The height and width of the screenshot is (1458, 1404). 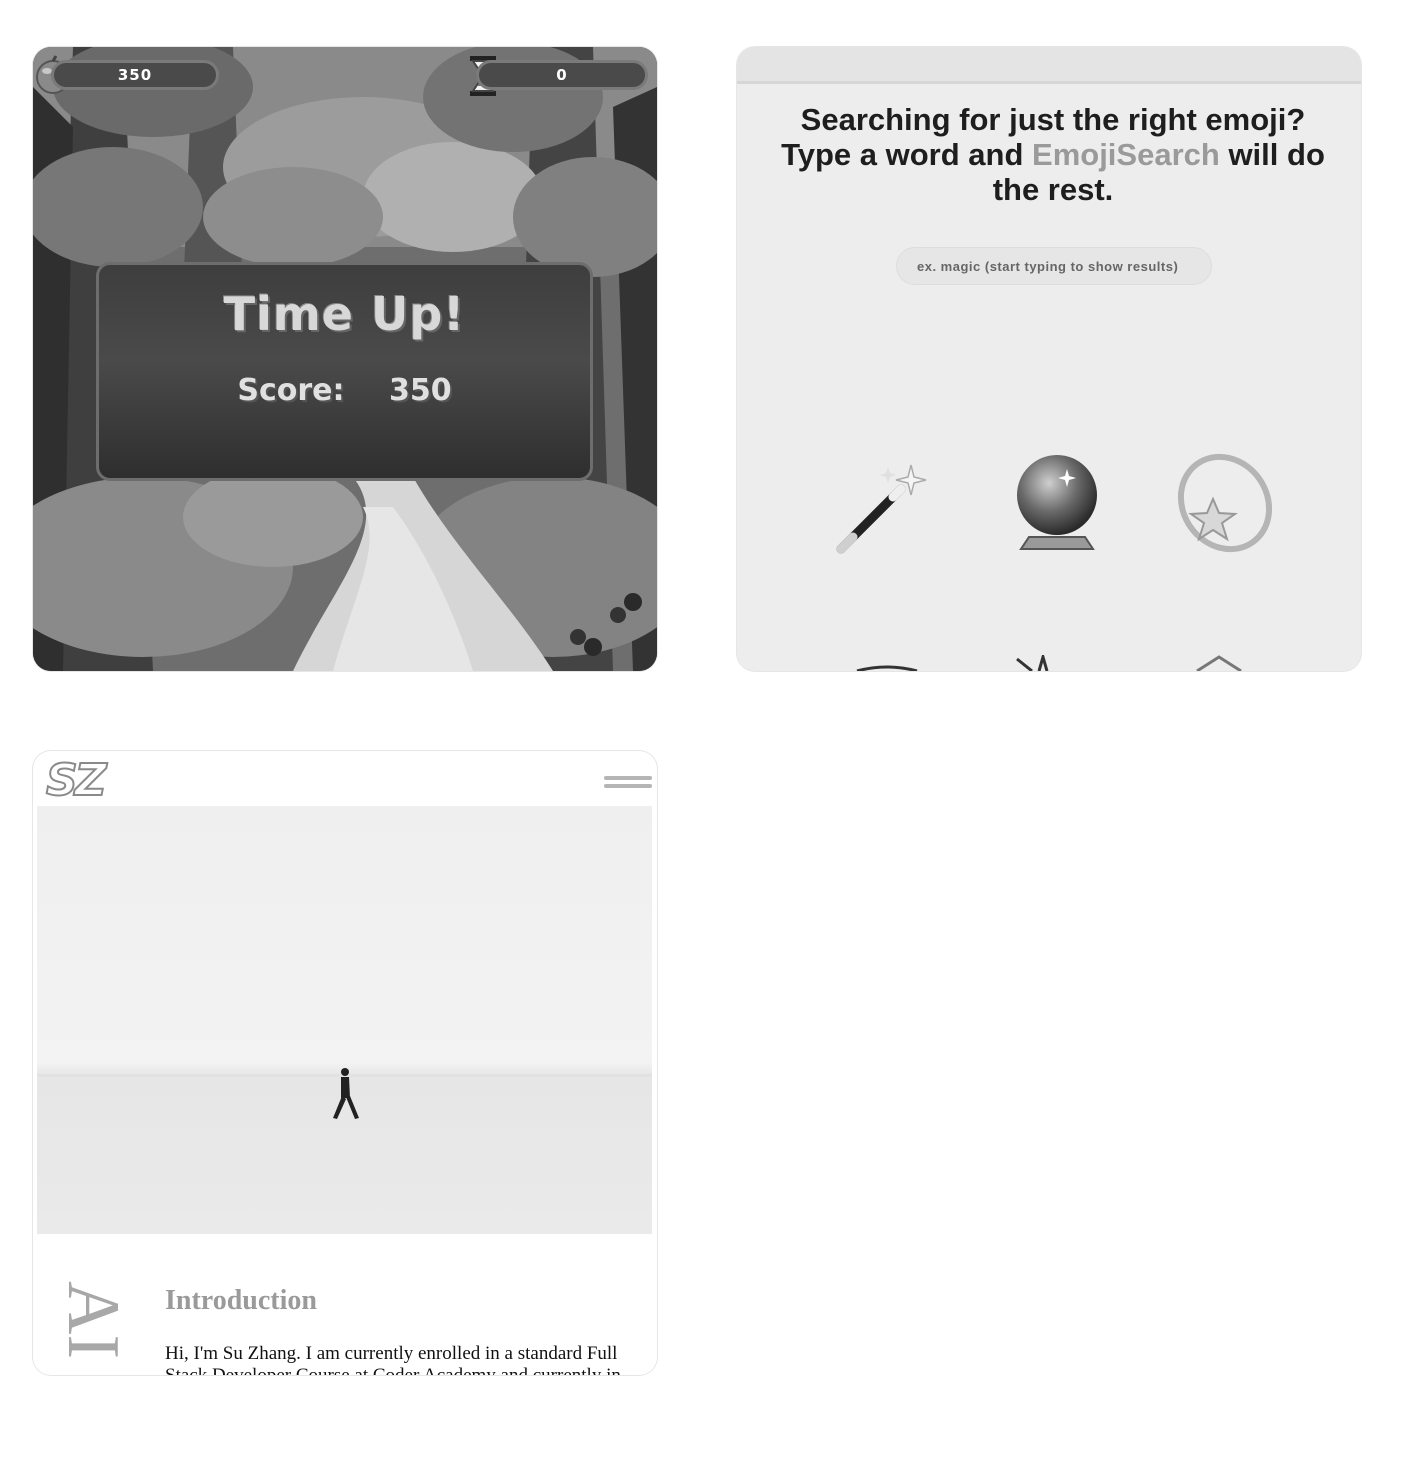 I want to click on hamburger-menu-icon, so click(x=628, y=783).